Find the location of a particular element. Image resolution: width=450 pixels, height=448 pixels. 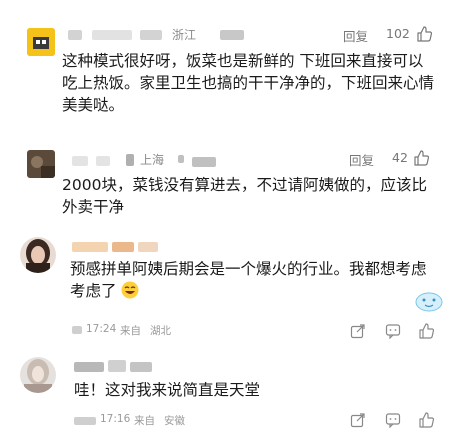

comment-text: 2000块，菜钱没有算进去，不过请阿姨做的，应该比 外卖干净 is located at coordinates (244, 196).